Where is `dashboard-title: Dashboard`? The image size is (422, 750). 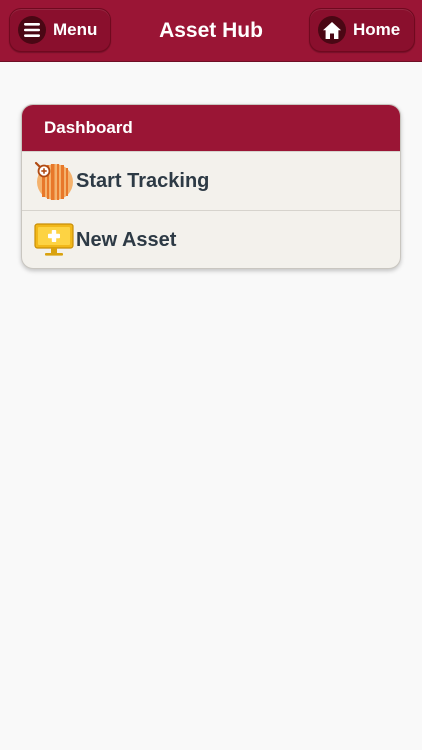 dashboard-title: Dashboard is located at coordinates (211, 128).